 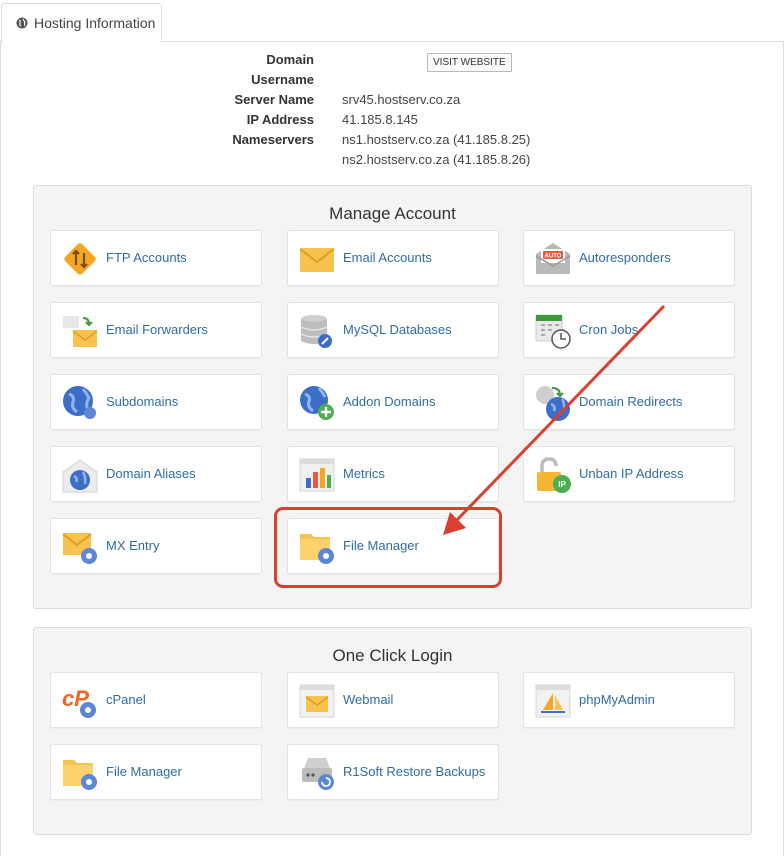 I want to click on tile-webmail: Webmail, so click(x=393, y=700).